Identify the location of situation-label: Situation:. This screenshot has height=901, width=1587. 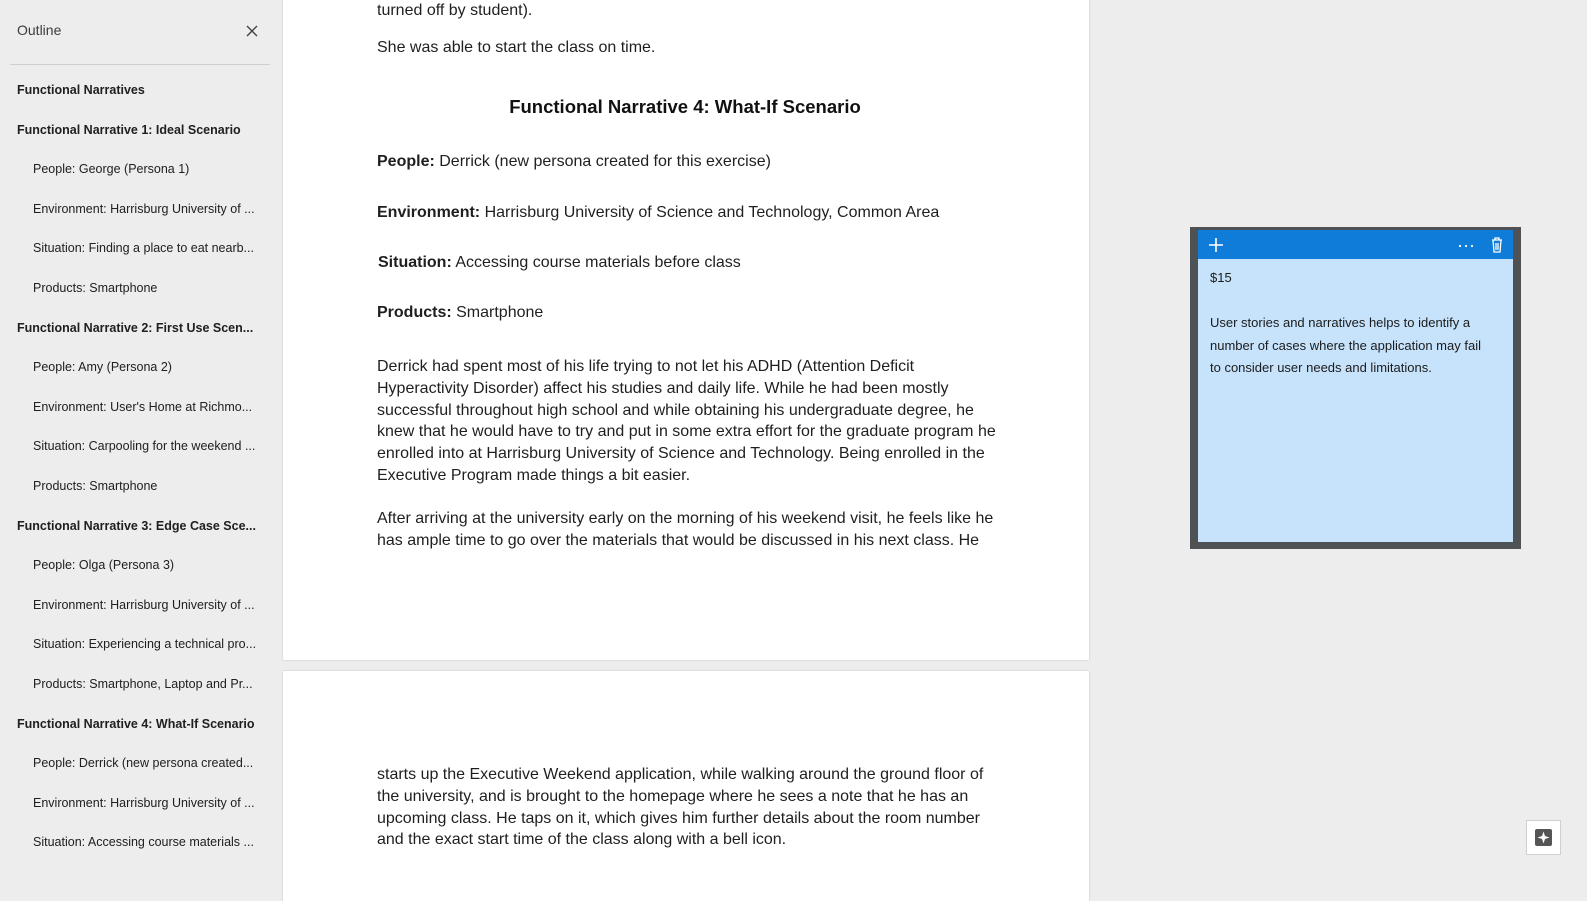
(415, 262).